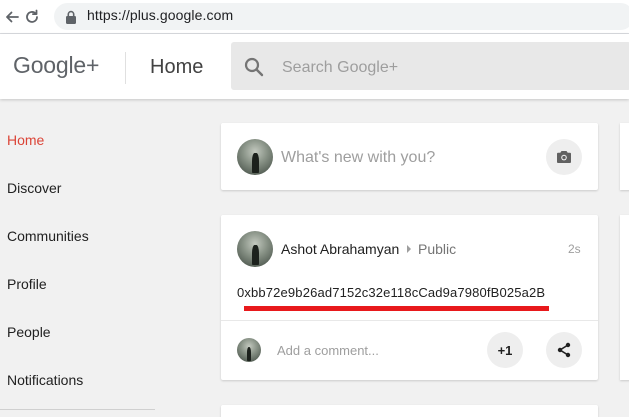 This screenshot has width=629, height=417. I want to click on avatar, so click(255, 157).